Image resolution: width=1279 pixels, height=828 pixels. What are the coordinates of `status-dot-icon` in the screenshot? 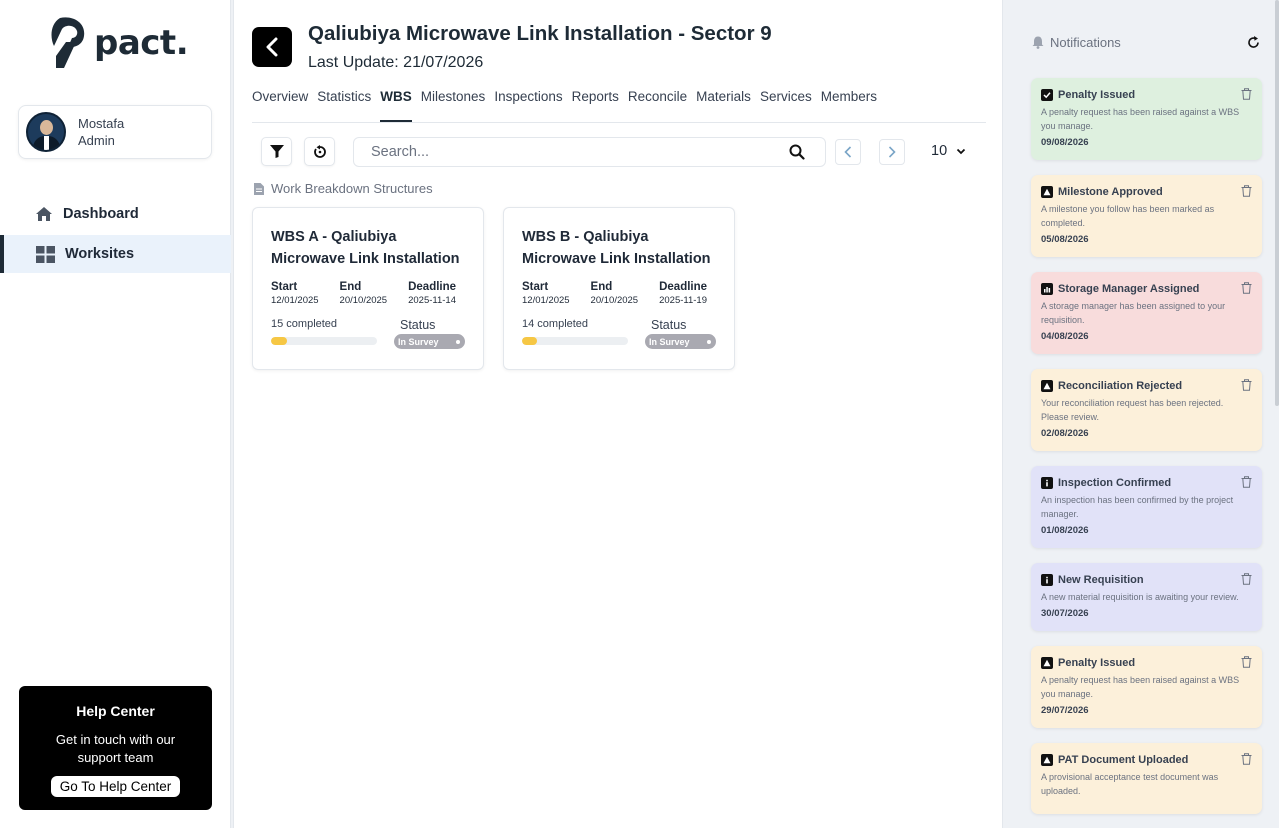 It's located at (709, 341).